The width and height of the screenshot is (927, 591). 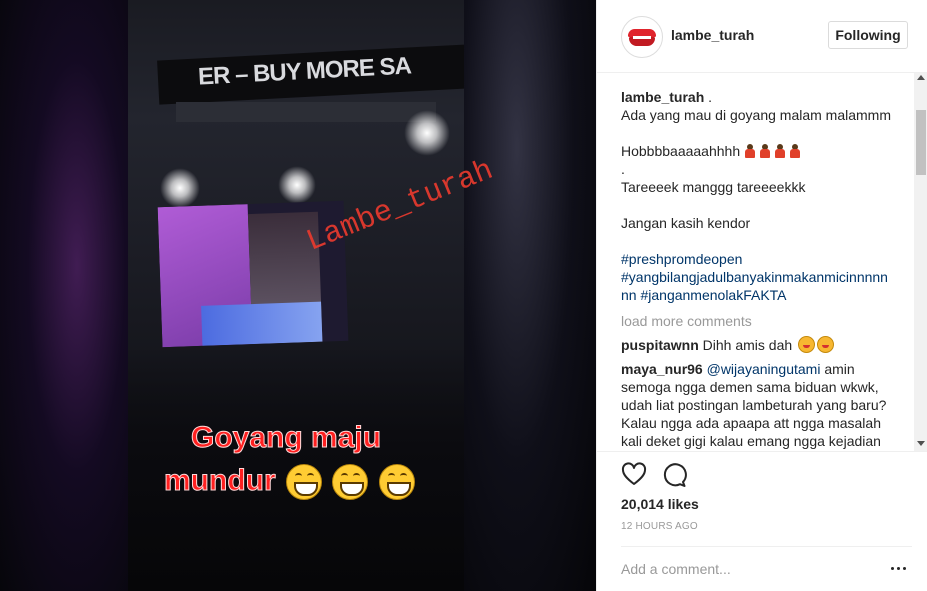 What do you see at coordinates (629, 295) in the screenshot?
I see `hashtag-link: nn` at bounding box center [629, 295].